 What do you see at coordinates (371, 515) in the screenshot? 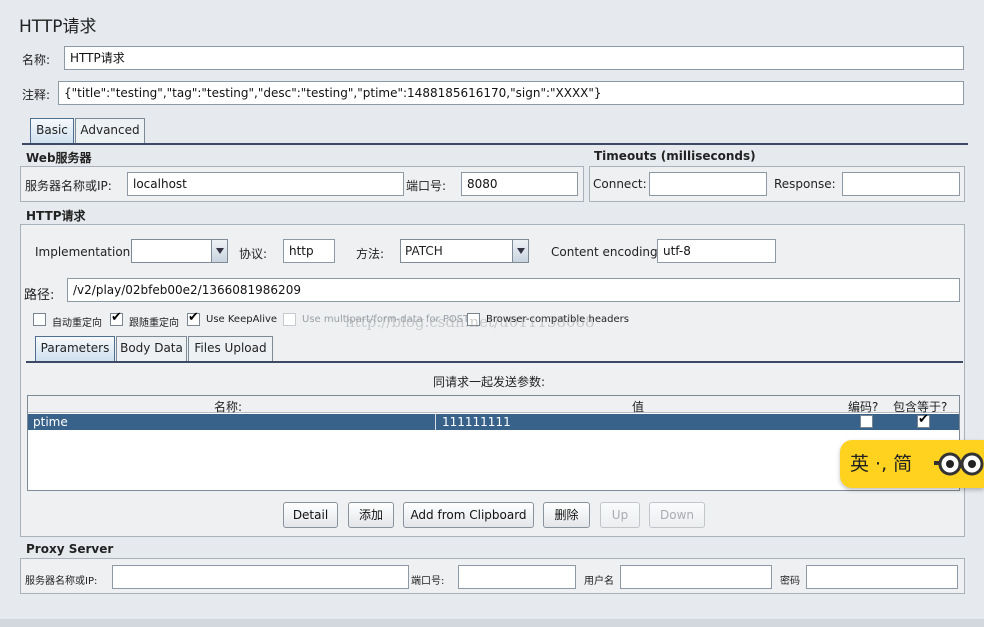
I see `add-button: 添加` at bounding box center [371, 515].